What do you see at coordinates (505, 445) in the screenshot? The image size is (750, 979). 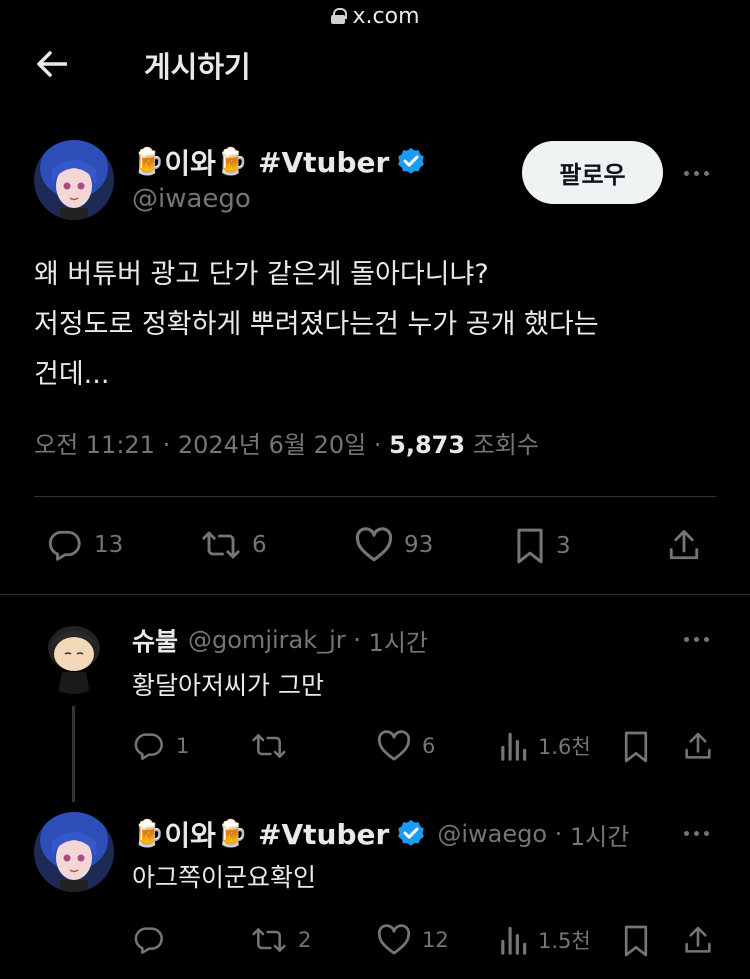 I see `view-label: 조회수` at bounding box center [505, 445].